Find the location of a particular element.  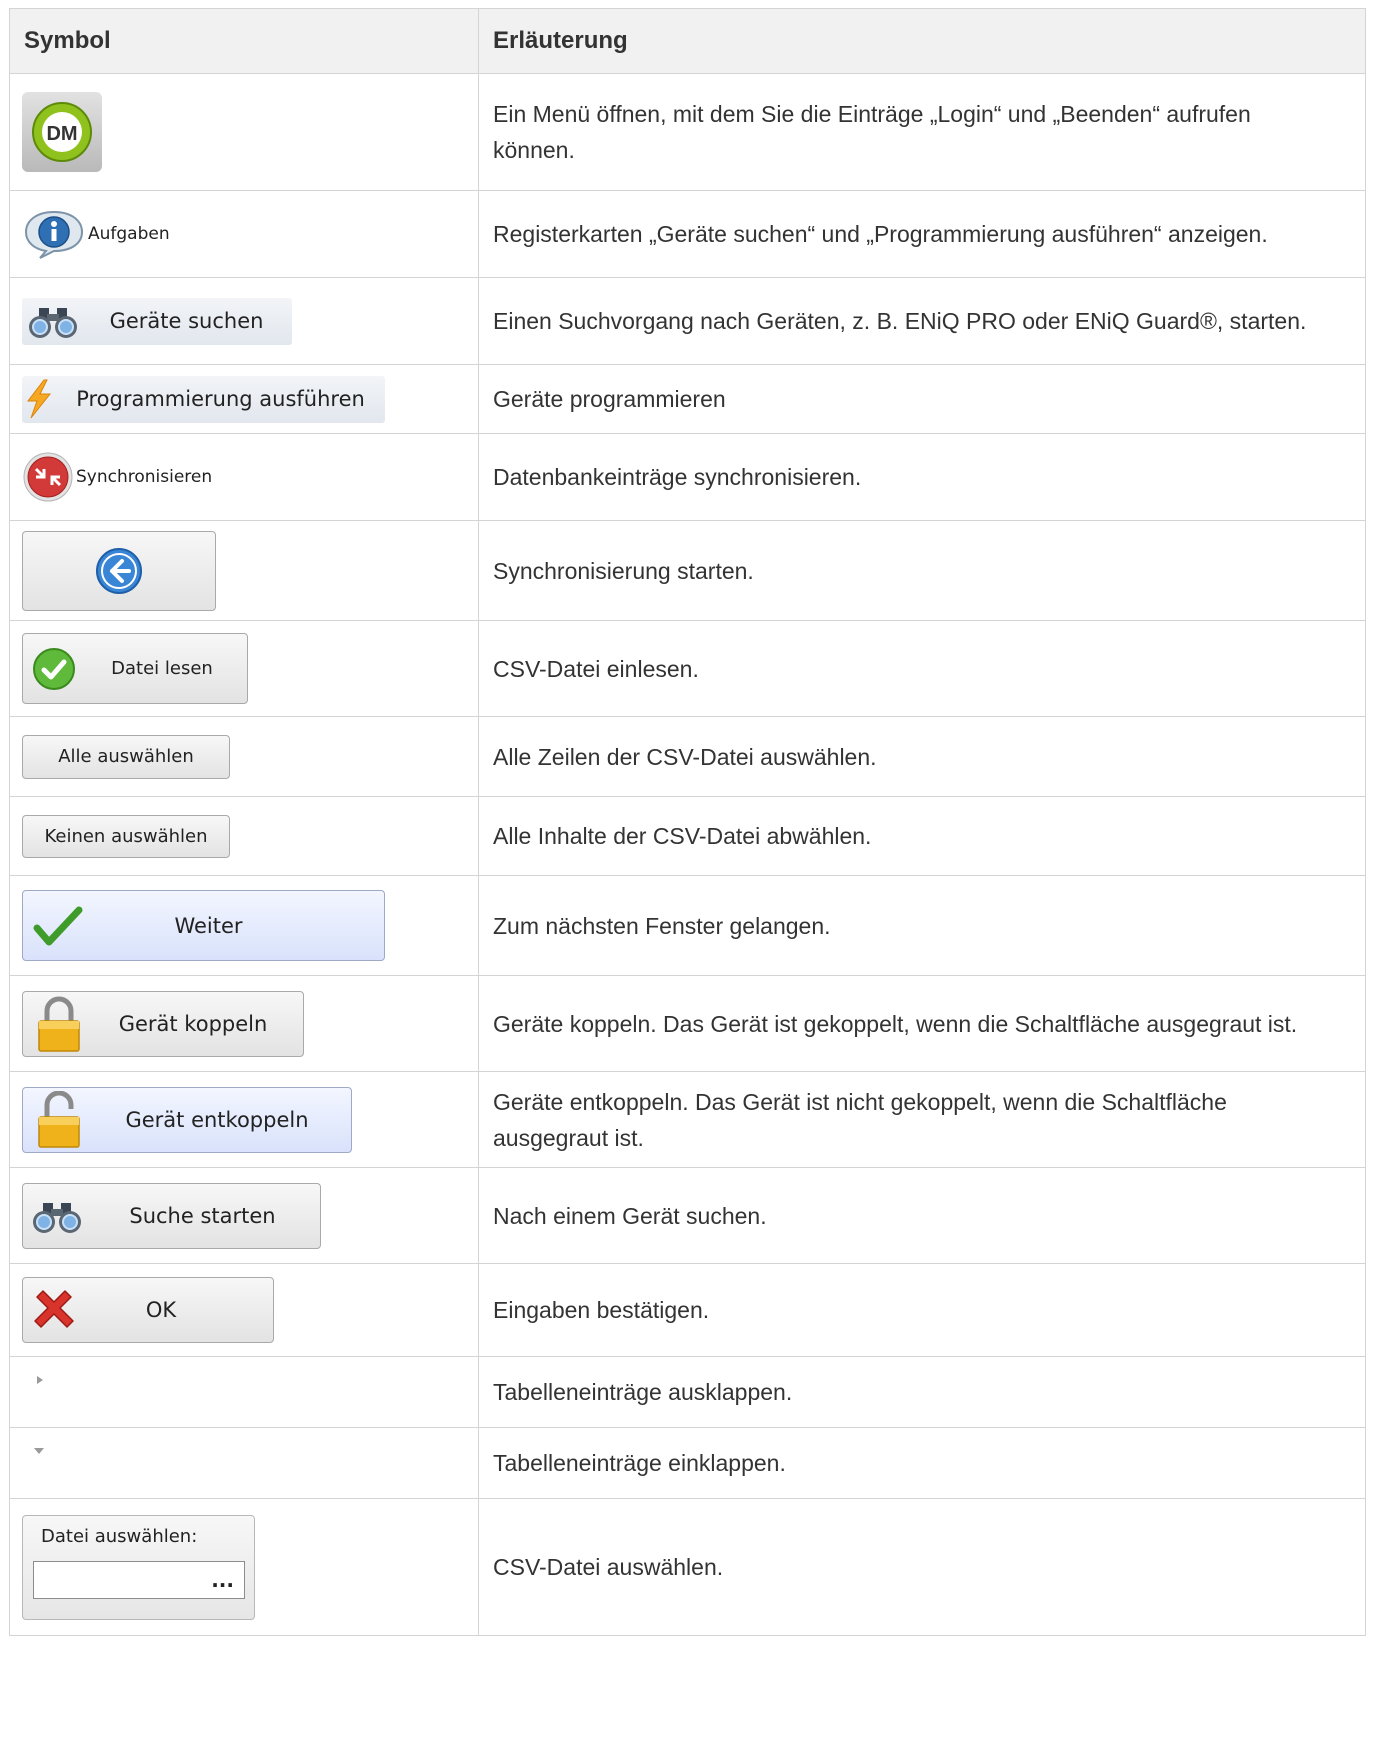

info-bubble-icon is located at coordinates (54, 234).